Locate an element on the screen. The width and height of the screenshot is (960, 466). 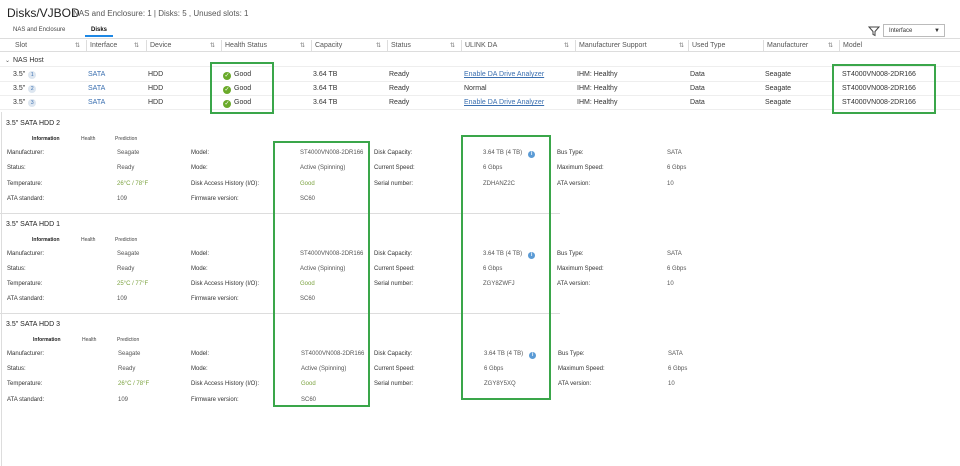
used-type-cell: Data is located at coordinates (697, 74).